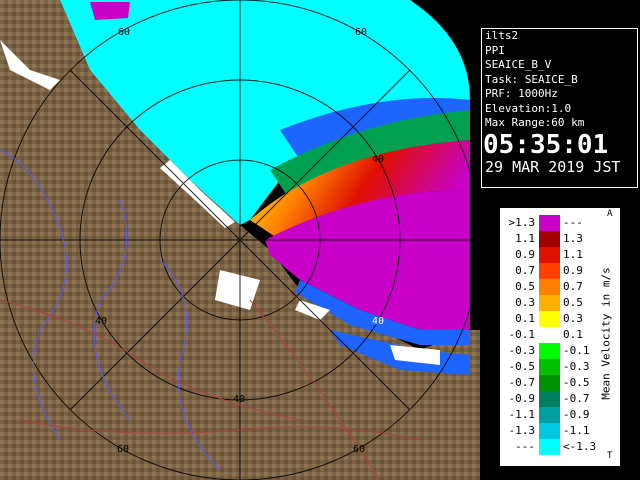 Image resolution: width=640 pixels, height=480 pixels. Describe the element at coordinates (239, 399) in the screenshot. I see `ring-label-40-s: 40` at that location.